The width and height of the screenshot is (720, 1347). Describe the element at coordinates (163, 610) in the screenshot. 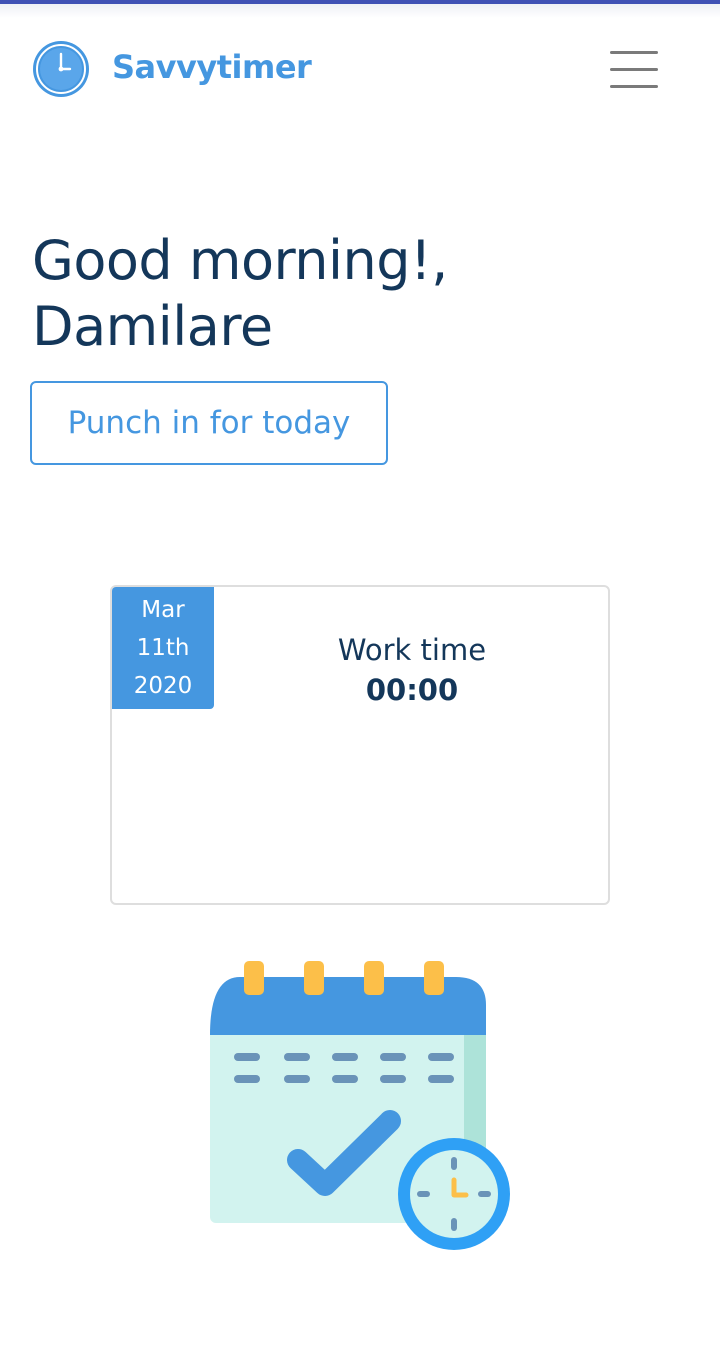

I see `date-month: Mar` at that location.